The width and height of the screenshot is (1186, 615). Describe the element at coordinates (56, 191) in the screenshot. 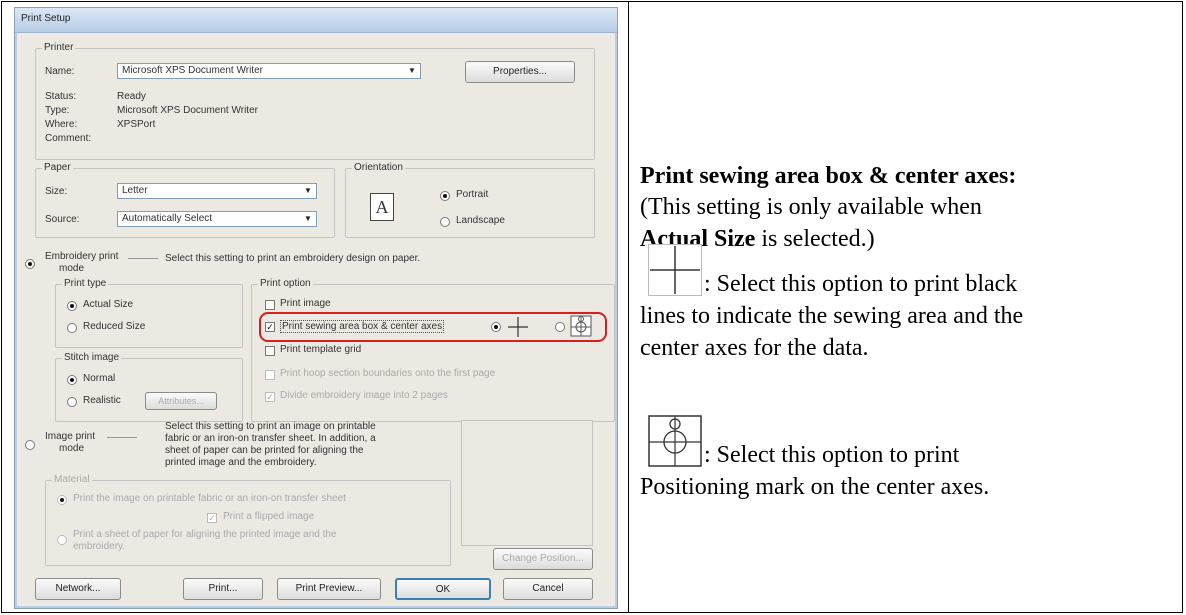

I see `size-label: Size:` at that location.